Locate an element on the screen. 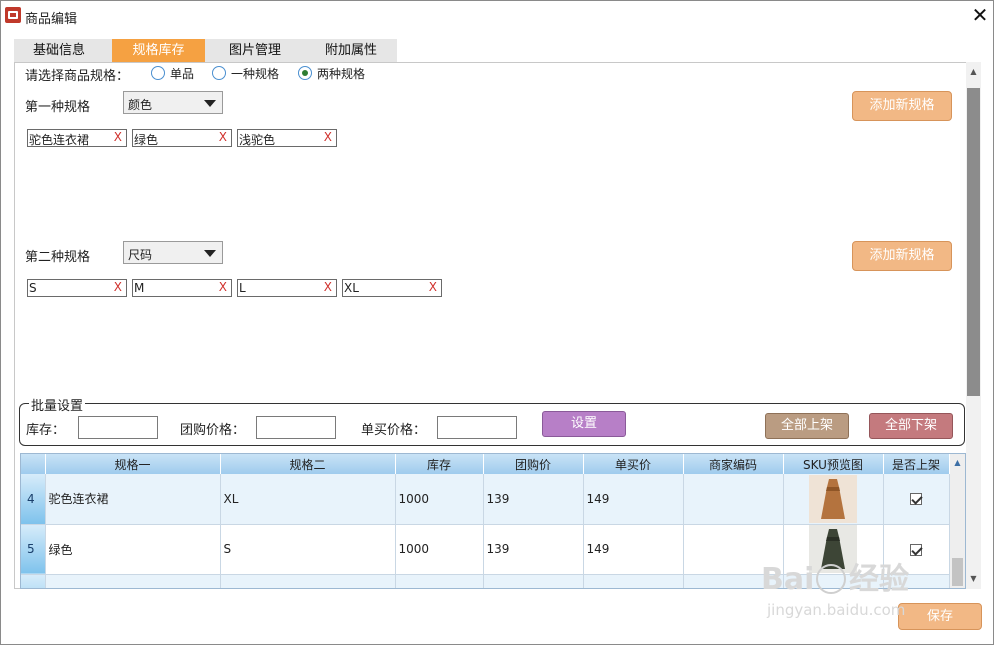  spec1-label: 第一种规格 is located at coordinates (58, 107).